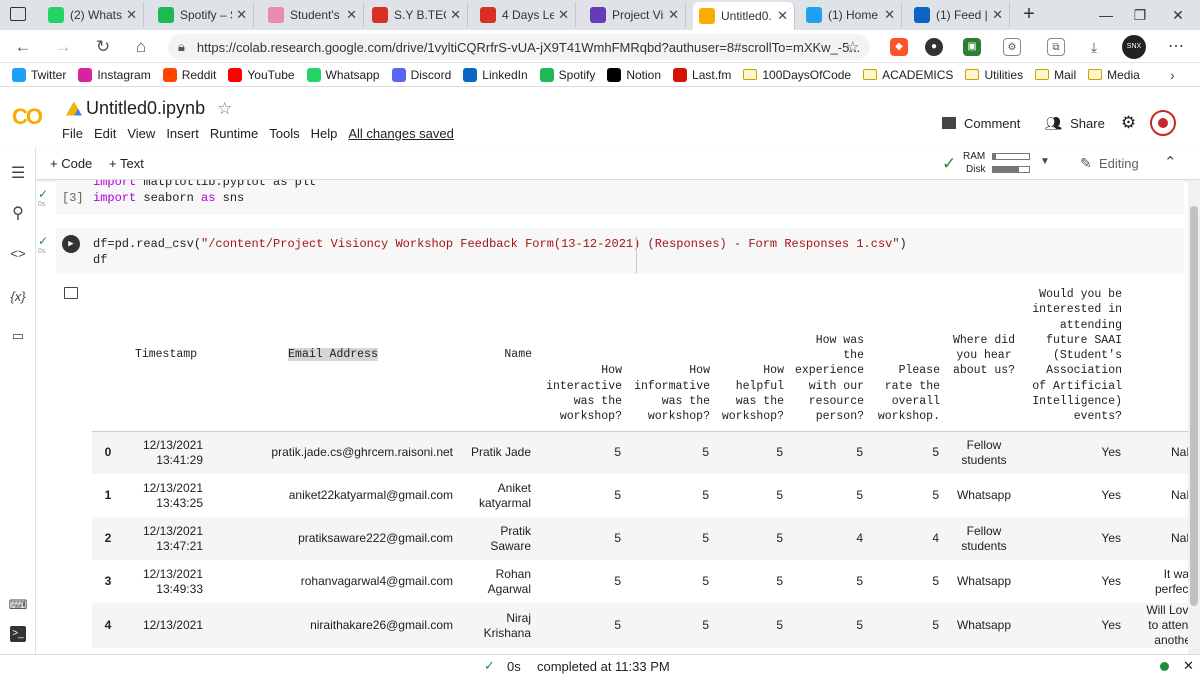 The width and height of the screenshot is (1200, 678). What do you see at coordinates (1134, 47) in the screenshot?
I see `profile-avatar: SNX` at bounding box center [1134, 47].